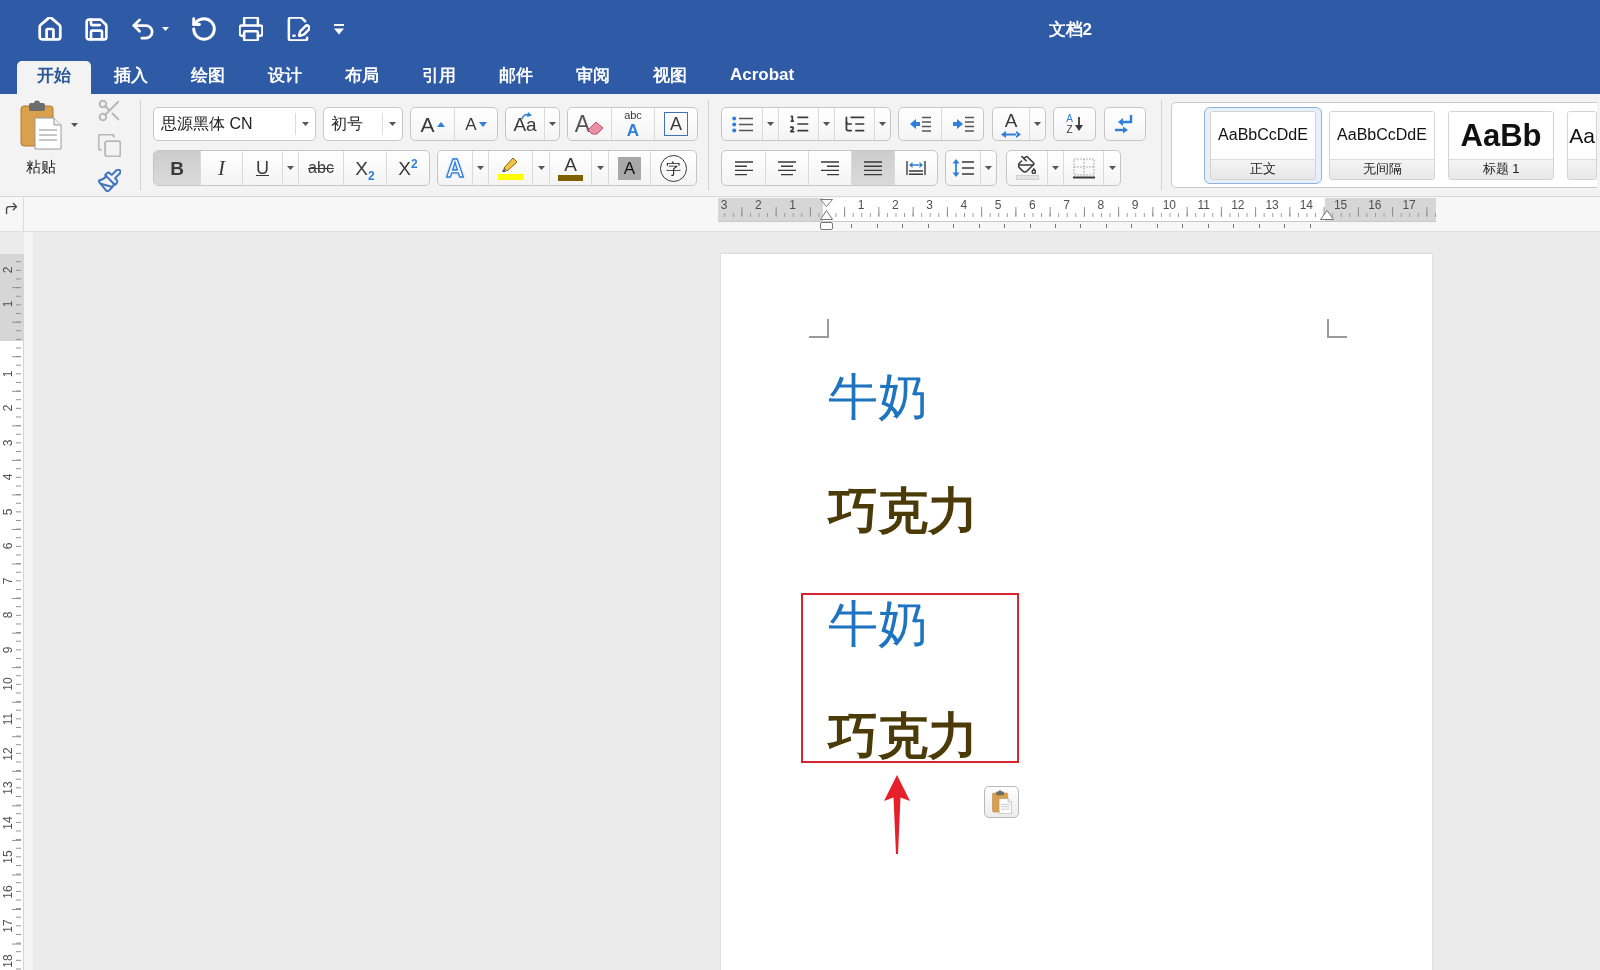 This screenshot has width=1600, height=970. Describe the element at coordinates (1337, 328) in the screenshot. I see `margin-corner-icon` at that location.